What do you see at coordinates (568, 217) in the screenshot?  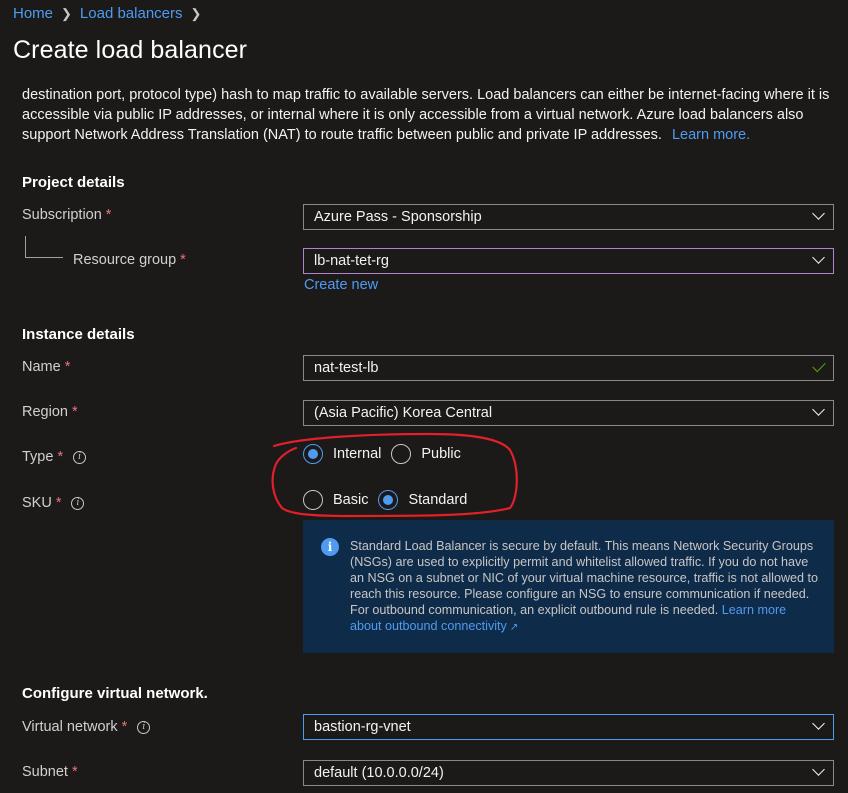 I see `subscription-dropdown: Azure Pass - Sponsorship` at bounding box center [568, 217].